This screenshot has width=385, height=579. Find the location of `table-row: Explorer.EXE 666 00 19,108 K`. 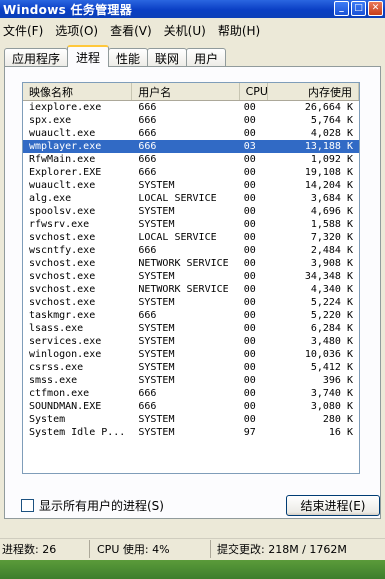

table-row: Explorer.EXE 666 00 19,108 K is located at coordinates (191, 172).